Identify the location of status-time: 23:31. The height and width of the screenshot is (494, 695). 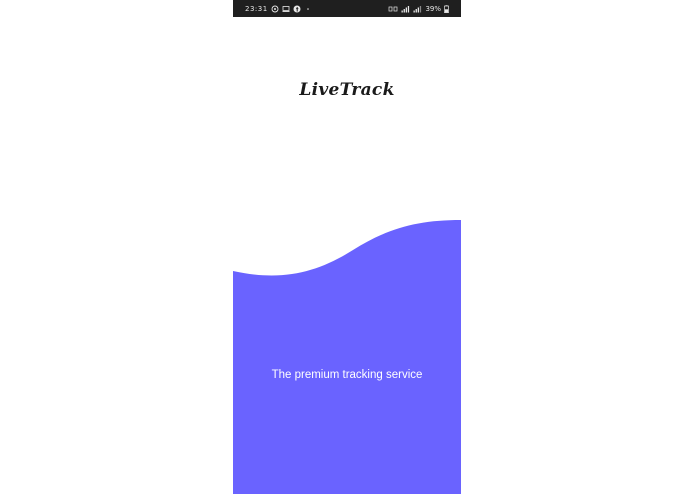
(256, 8).